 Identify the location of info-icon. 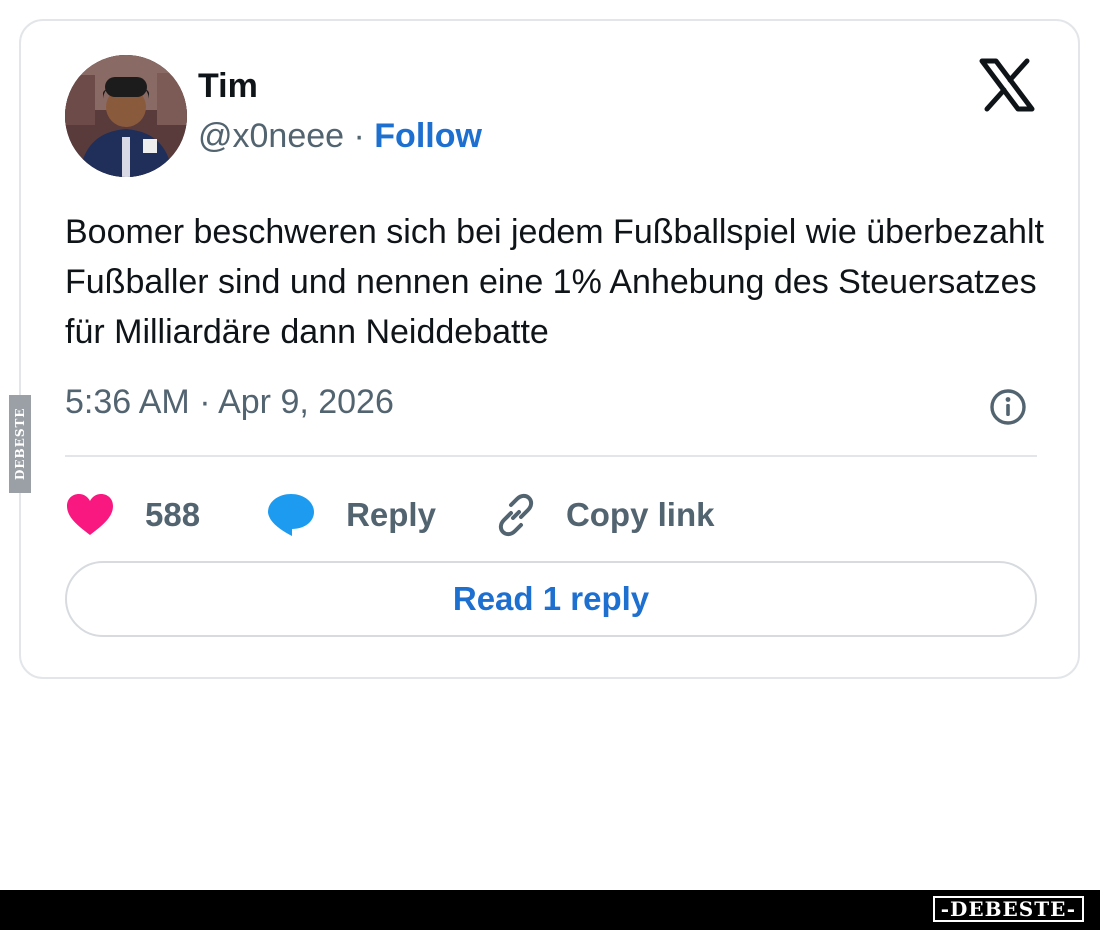
(1008, 407).